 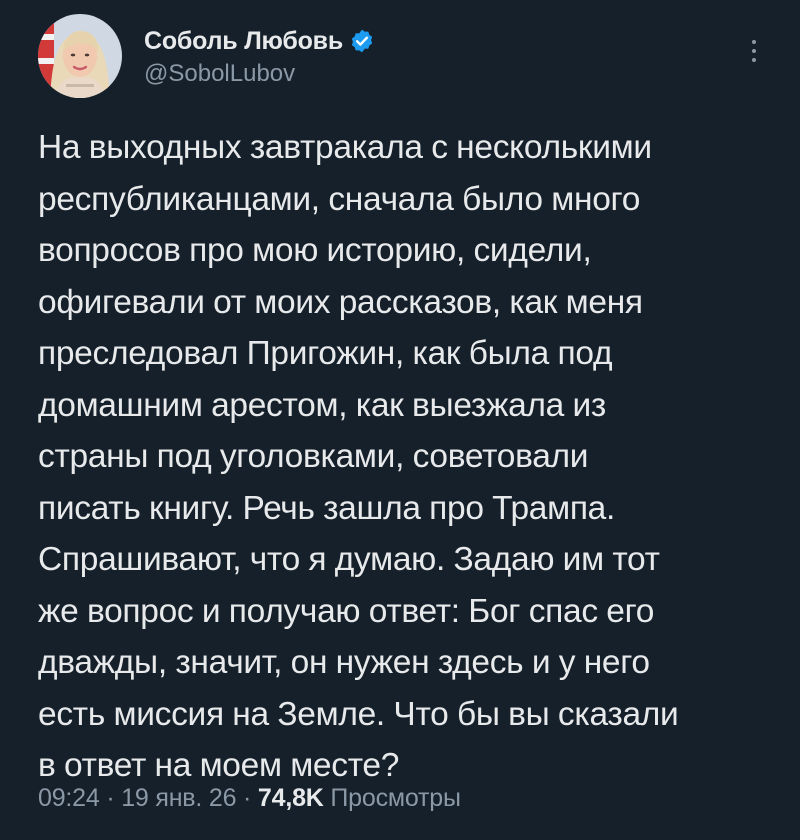 I want to click on author-handle: @SobolLubov, so click(x=259, y=74).